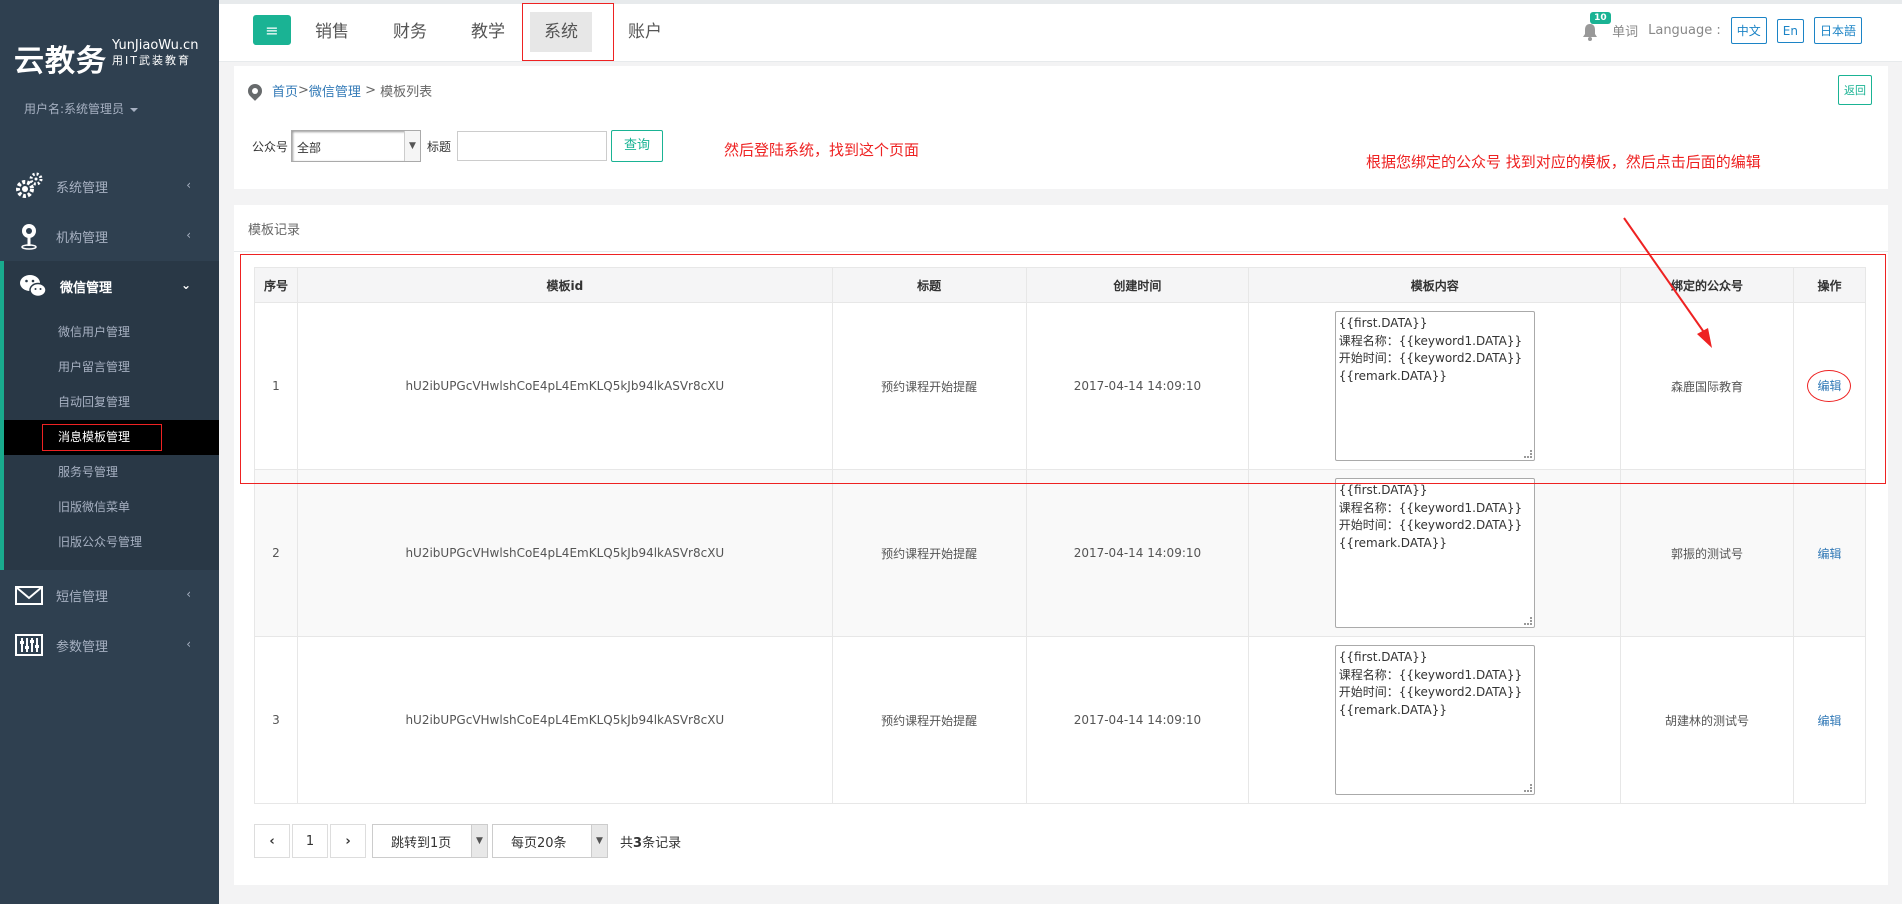 The width and height of the screenshot is (1902, 904). What do you see at coordinates (276, 720) in the screenshot?
I see `cell-no: 3` at bounding box center [276, 720].